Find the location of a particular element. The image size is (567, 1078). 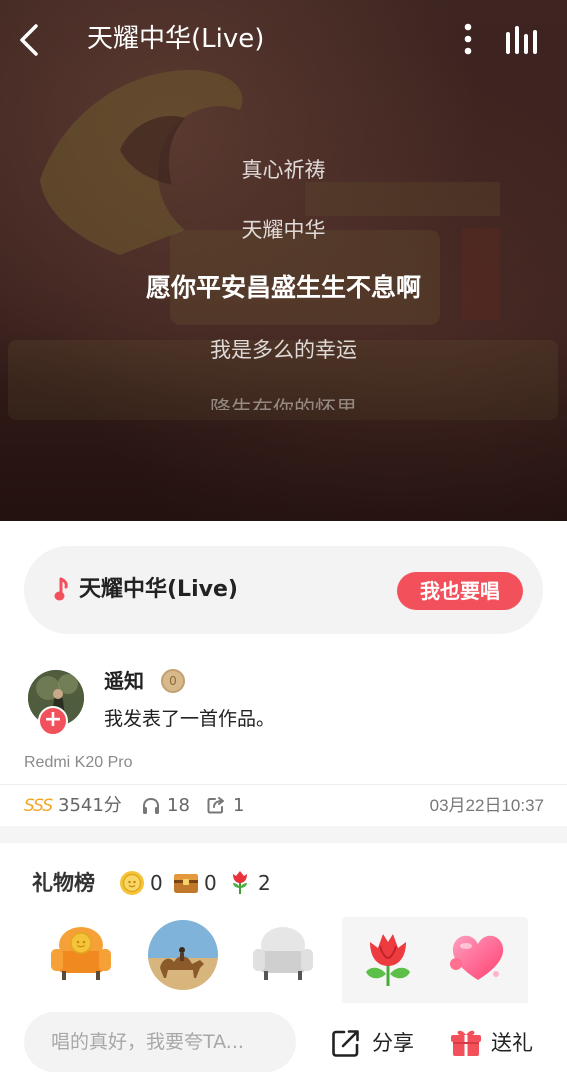

top-gifter-avatar is located at coordinates (183, 955).